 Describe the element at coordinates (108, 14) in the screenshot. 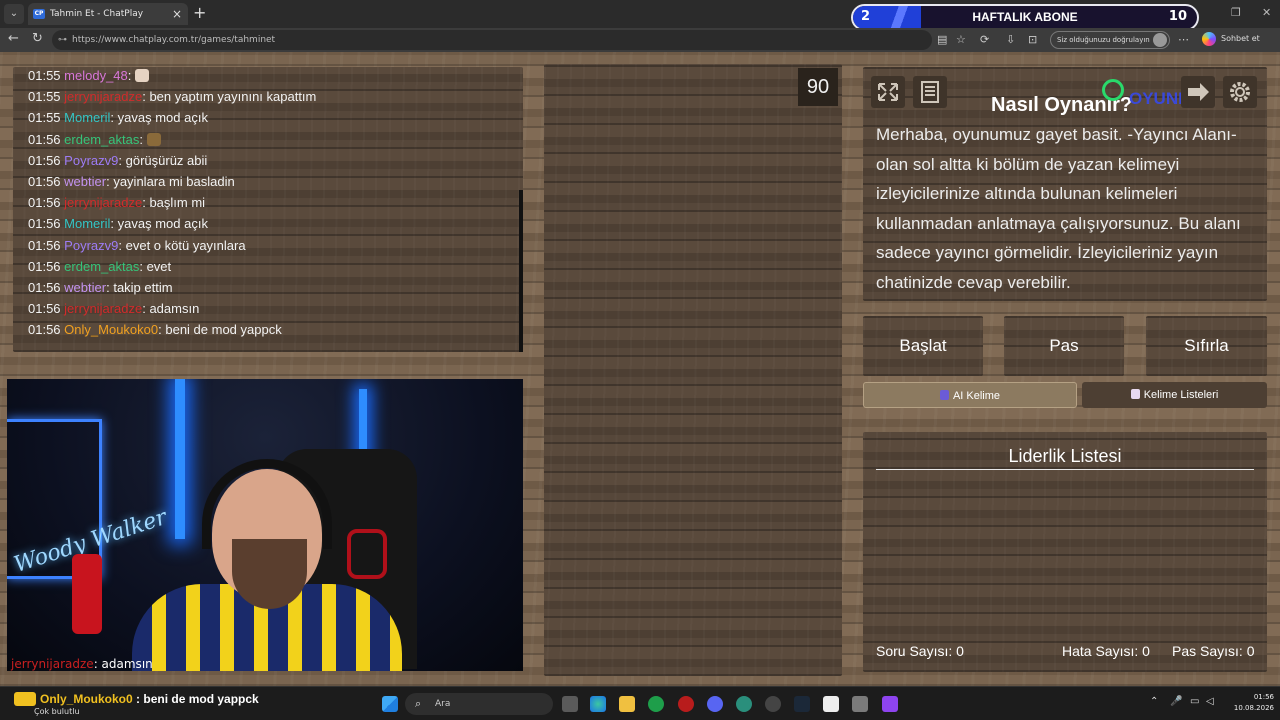

I see `browser-tab: CP Tahmin Et - ChatPlay ×` at that location.